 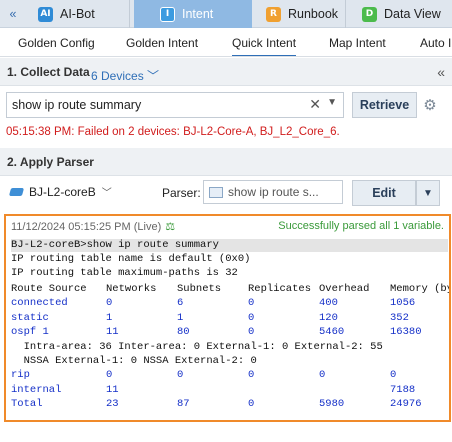 What do you see at coordinates (181, 193) in the screenshot?
I see `parser-label: Parser:` at bounding box center [181, 193].